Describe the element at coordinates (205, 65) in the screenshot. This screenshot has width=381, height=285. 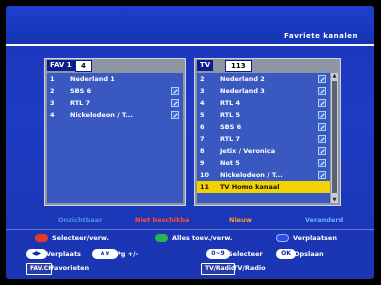
I see `tv-group-tag: TV` at that location.